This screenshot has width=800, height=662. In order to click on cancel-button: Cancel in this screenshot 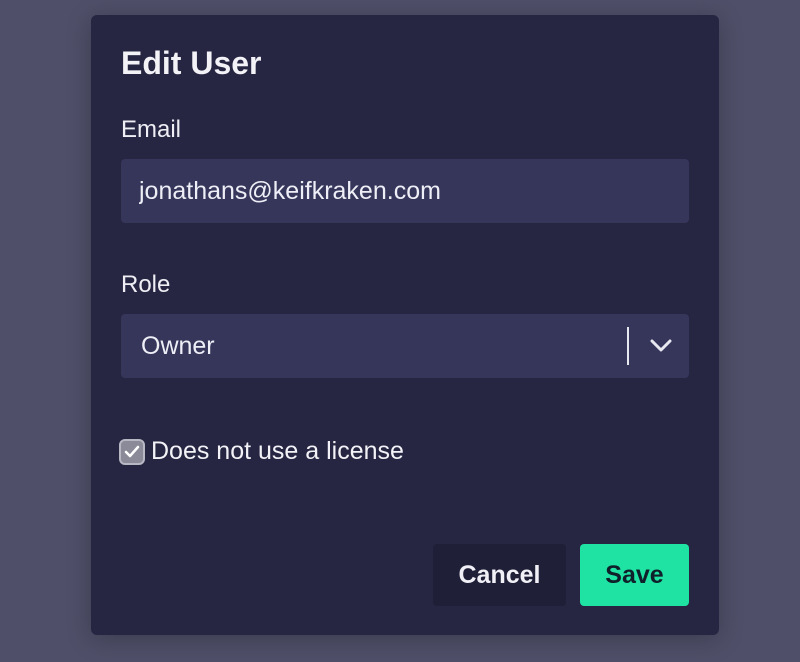, I will do `click(499, 575)`.